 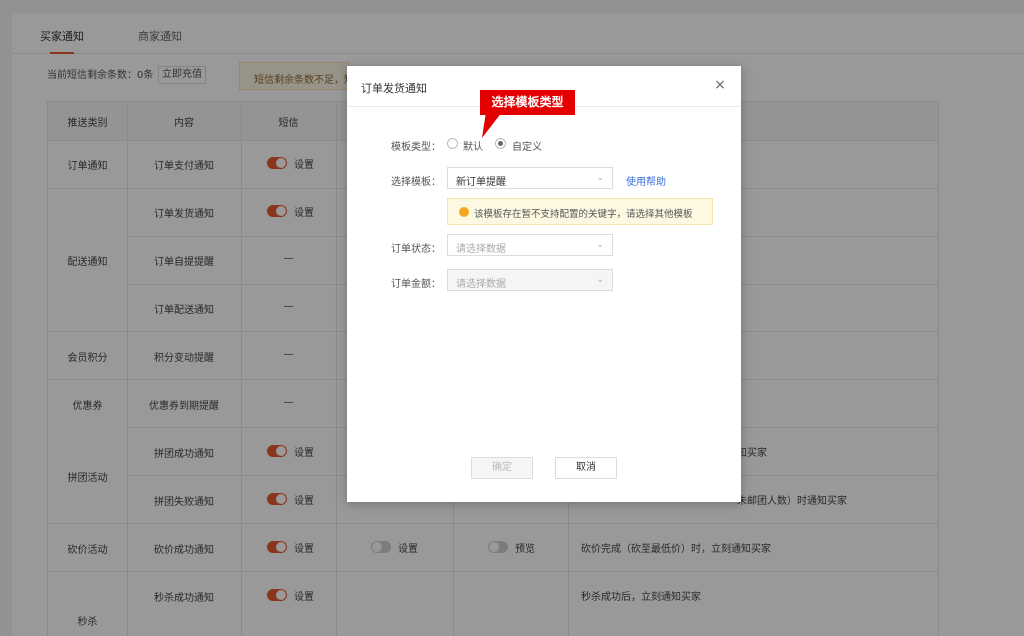 What do you see at coordinates (416, 284) in the screenshot?
I see `order-amount-label: 订单金额：` at bounding box center [416, 284].